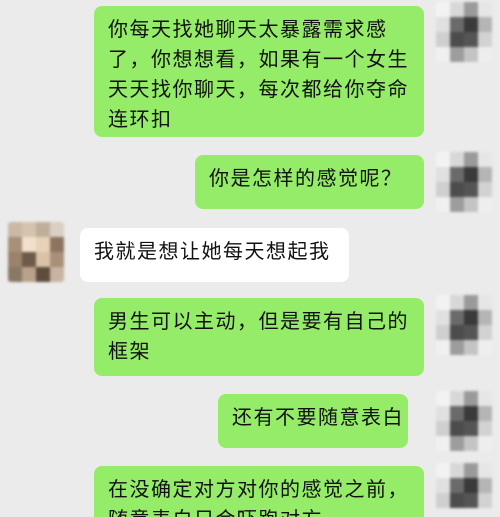  Describe the element at coordinates (318, 417) in the screenshot. I see `message-text: 还有不要随意表白` at that location.